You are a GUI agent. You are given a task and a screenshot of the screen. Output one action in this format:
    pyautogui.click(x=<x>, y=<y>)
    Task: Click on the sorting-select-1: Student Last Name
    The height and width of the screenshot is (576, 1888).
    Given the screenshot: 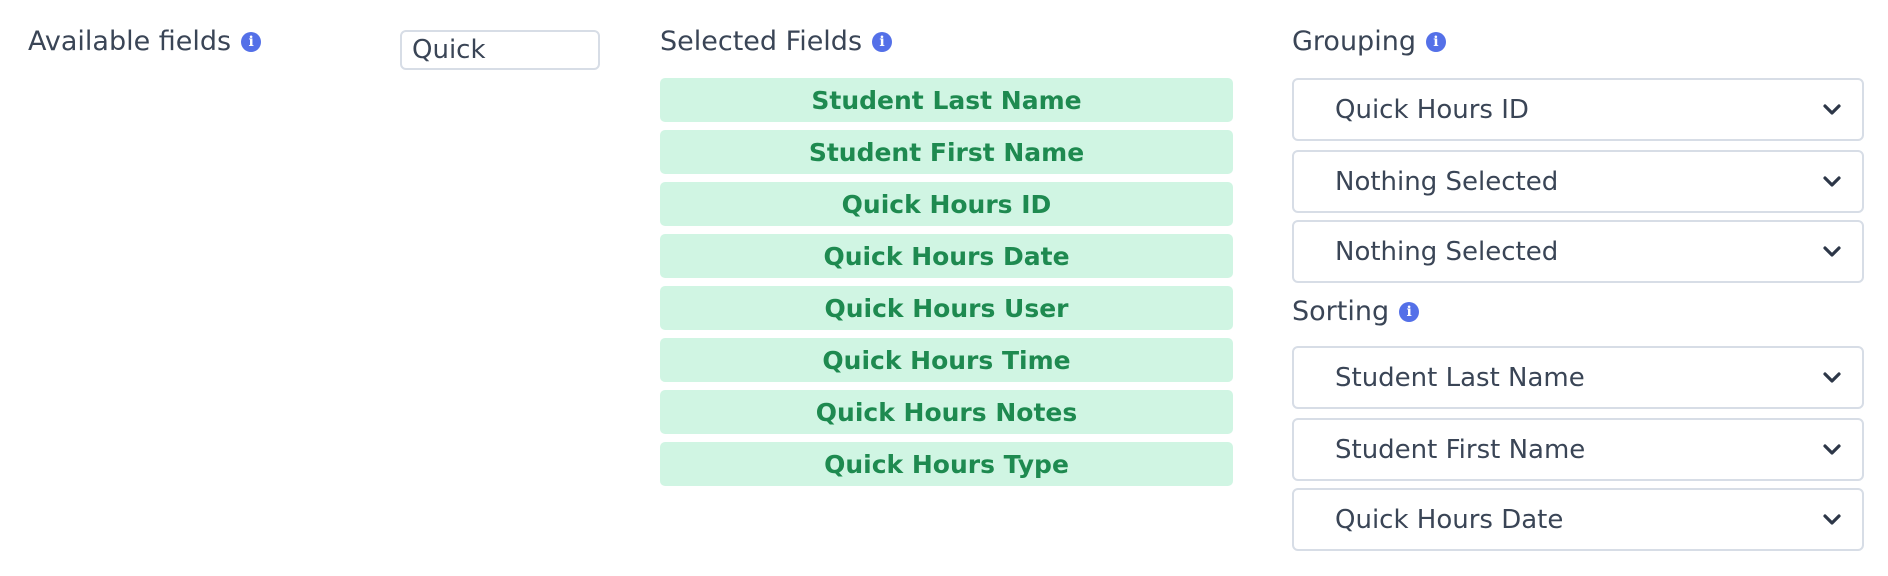 What is the action you would take?
    pyautogui.click(x=1578, y=377)
    